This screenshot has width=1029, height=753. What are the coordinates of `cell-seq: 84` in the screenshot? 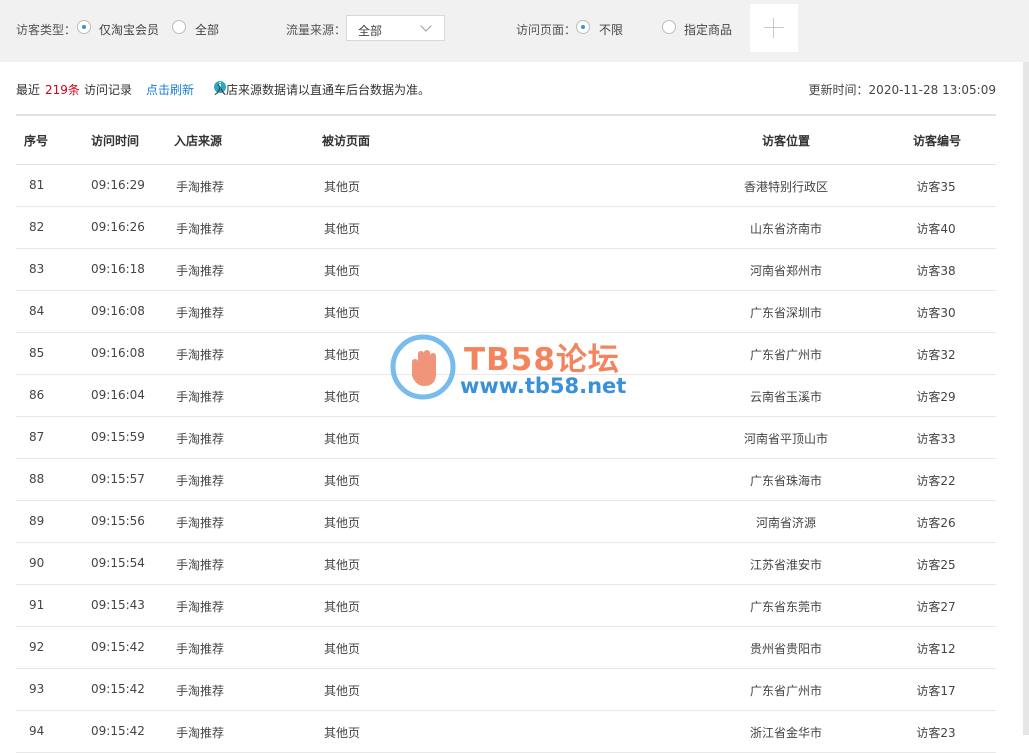 It's located at (37, 311).